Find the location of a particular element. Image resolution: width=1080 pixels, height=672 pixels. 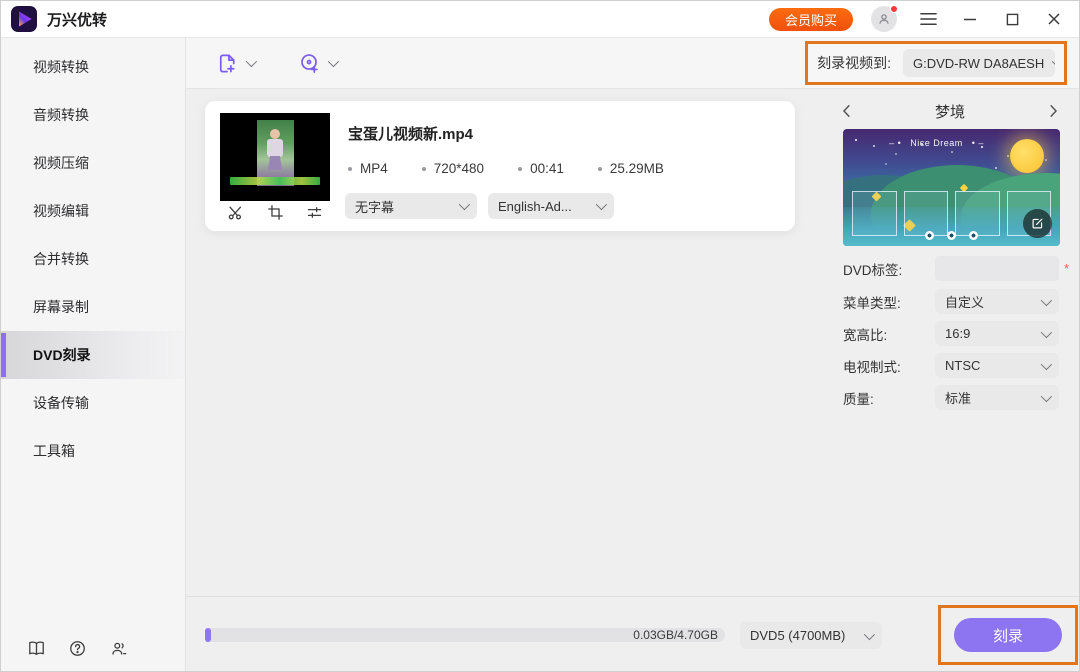

burn-target-highlight-box: 刻录视频到: G:DVD-RW DA8AESH is located at coordinates (936, 63).